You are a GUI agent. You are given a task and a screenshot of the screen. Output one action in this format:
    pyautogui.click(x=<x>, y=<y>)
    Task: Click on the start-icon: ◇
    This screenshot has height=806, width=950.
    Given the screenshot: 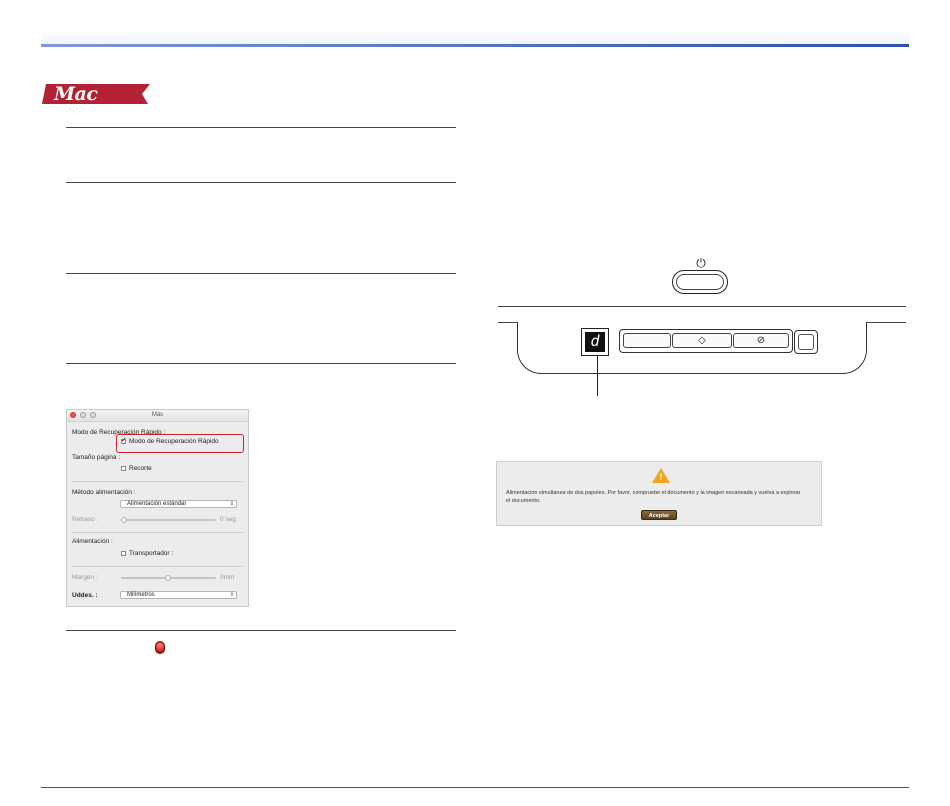 What is the action you would take?
    pyautogui.click(x=702, y=340)
    